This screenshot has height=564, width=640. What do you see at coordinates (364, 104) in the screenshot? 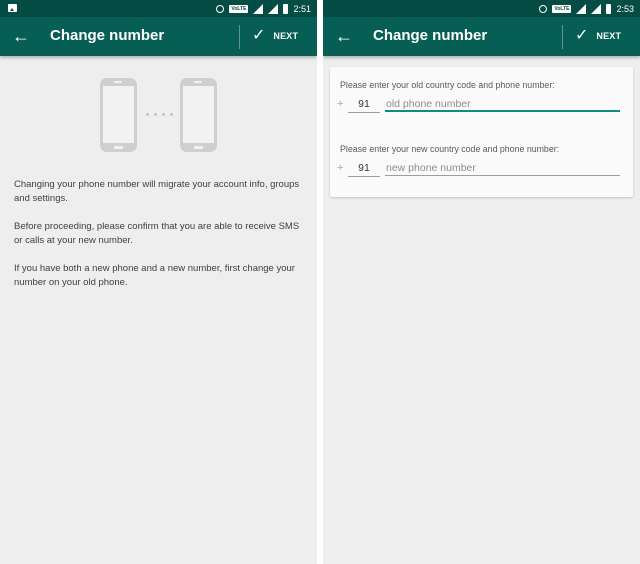
I see `old-country-code-input: 91` at bounding box center [364, 104].